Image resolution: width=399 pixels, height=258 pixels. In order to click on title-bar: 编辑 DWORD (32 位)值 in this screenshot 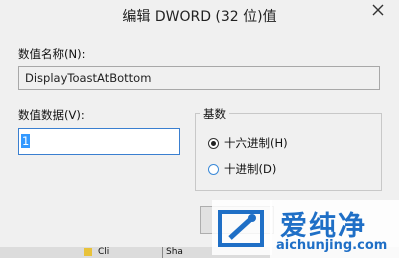, I will do `click(199, 16)`.